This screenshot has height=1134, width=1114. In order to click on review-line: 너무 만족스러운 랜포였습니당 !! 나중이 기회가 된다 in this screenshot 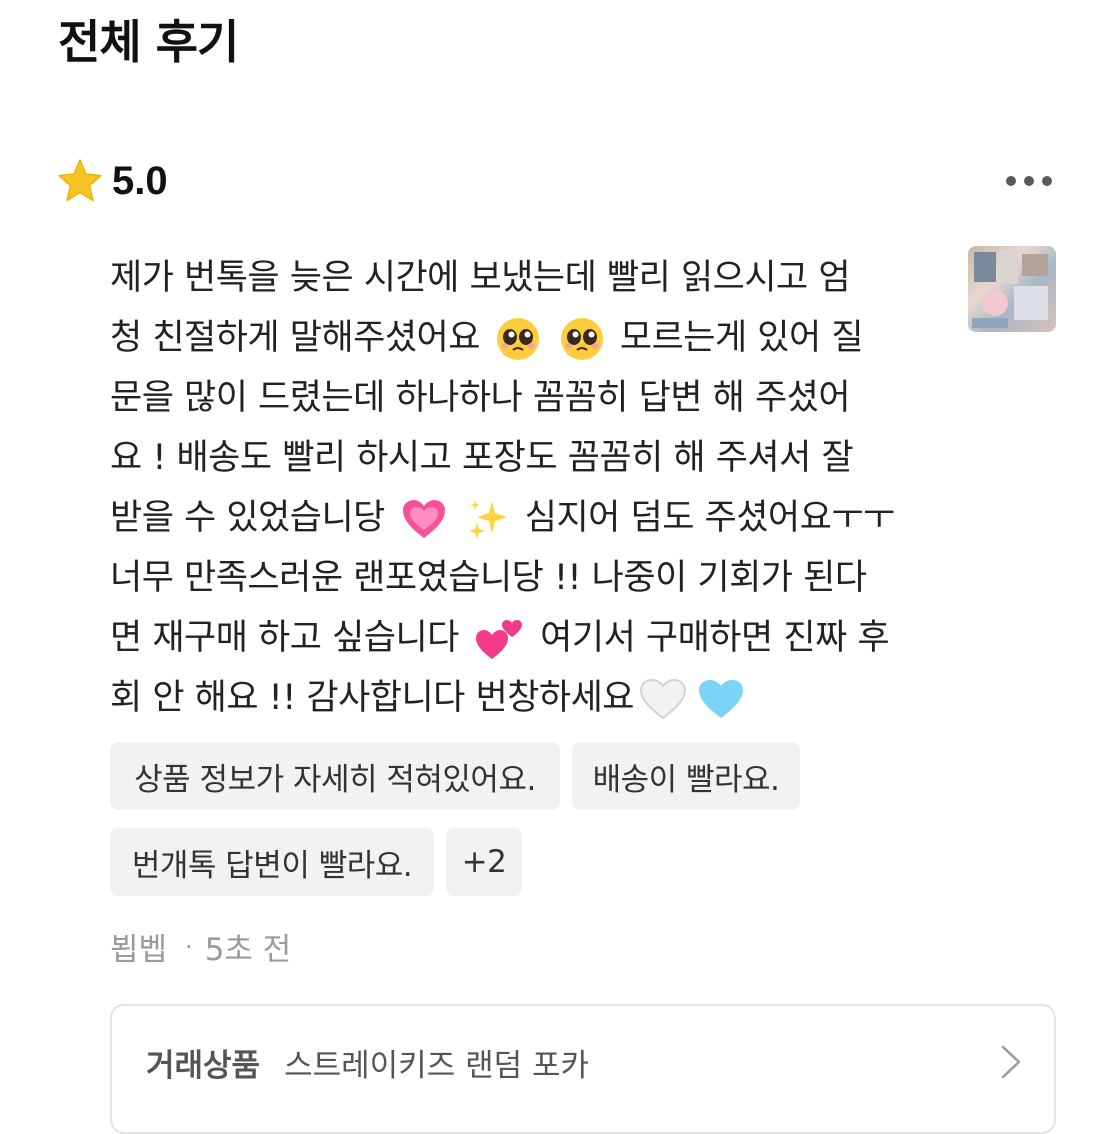, I will do `click(530, 578)`.